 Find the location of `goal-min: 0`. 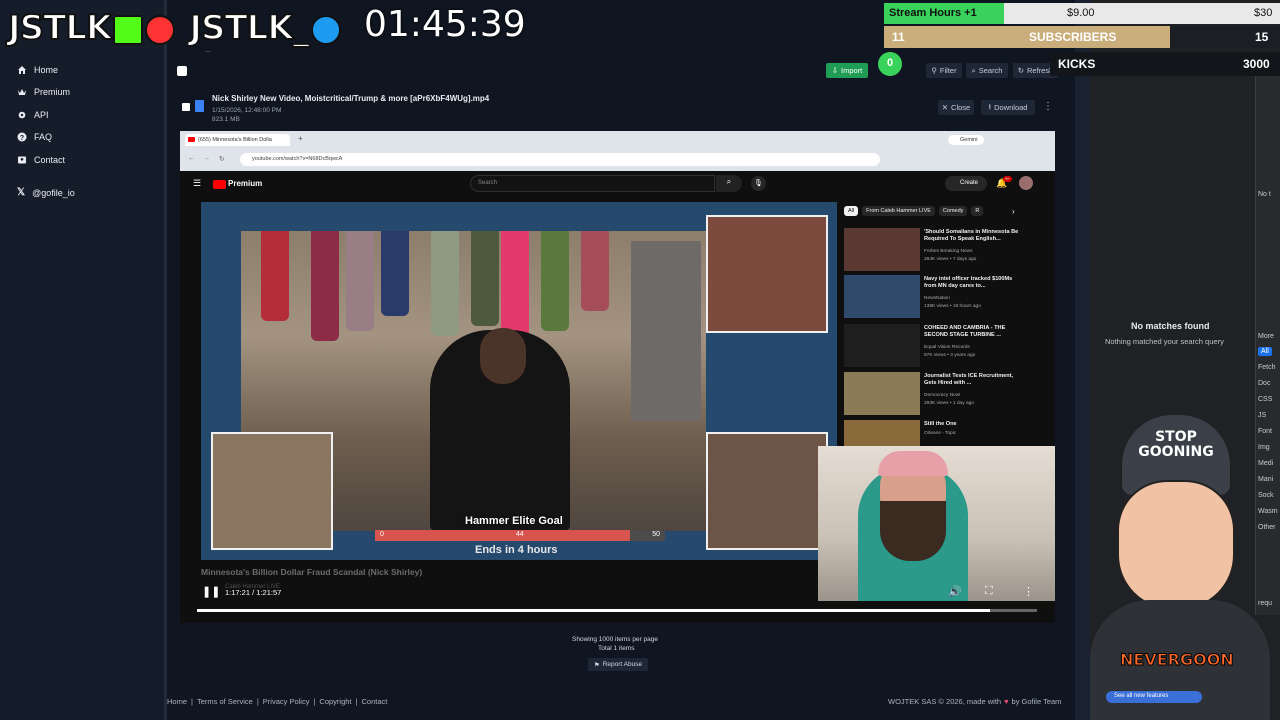

goal-min: 0 is located at coordinates (382, 534).